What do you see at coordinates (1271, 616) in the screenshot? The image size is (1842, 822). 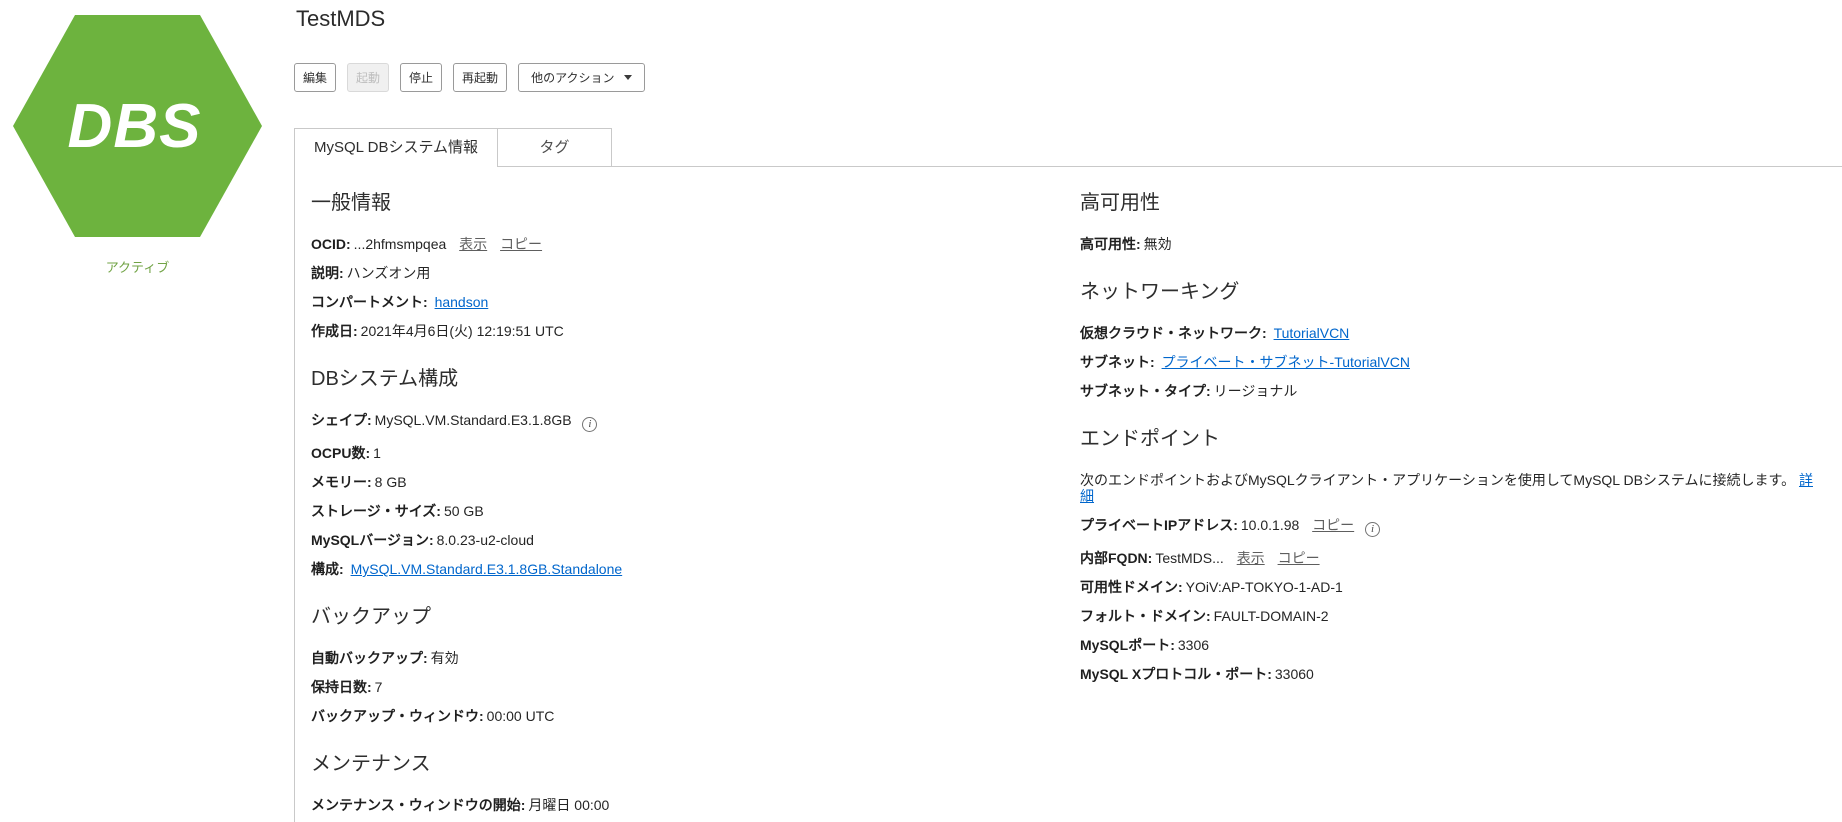 I see `fault-domain-value: FAULT-DOMAIN-2` at bounding box center [1271, 616].